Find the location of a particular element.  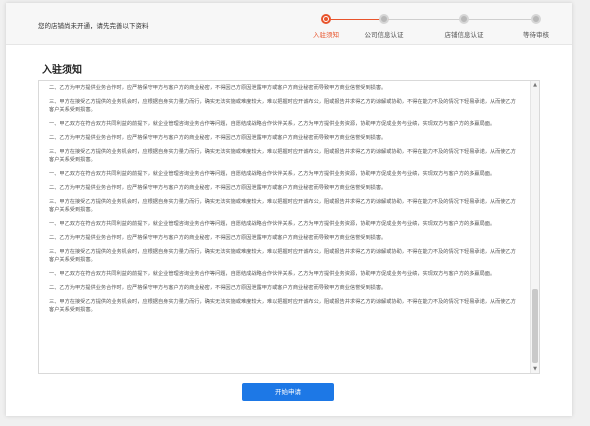

progress-steps: 入驻须知 公司信息认证 店铺信息认证 等待审核 is located at coordinates (426, 27).